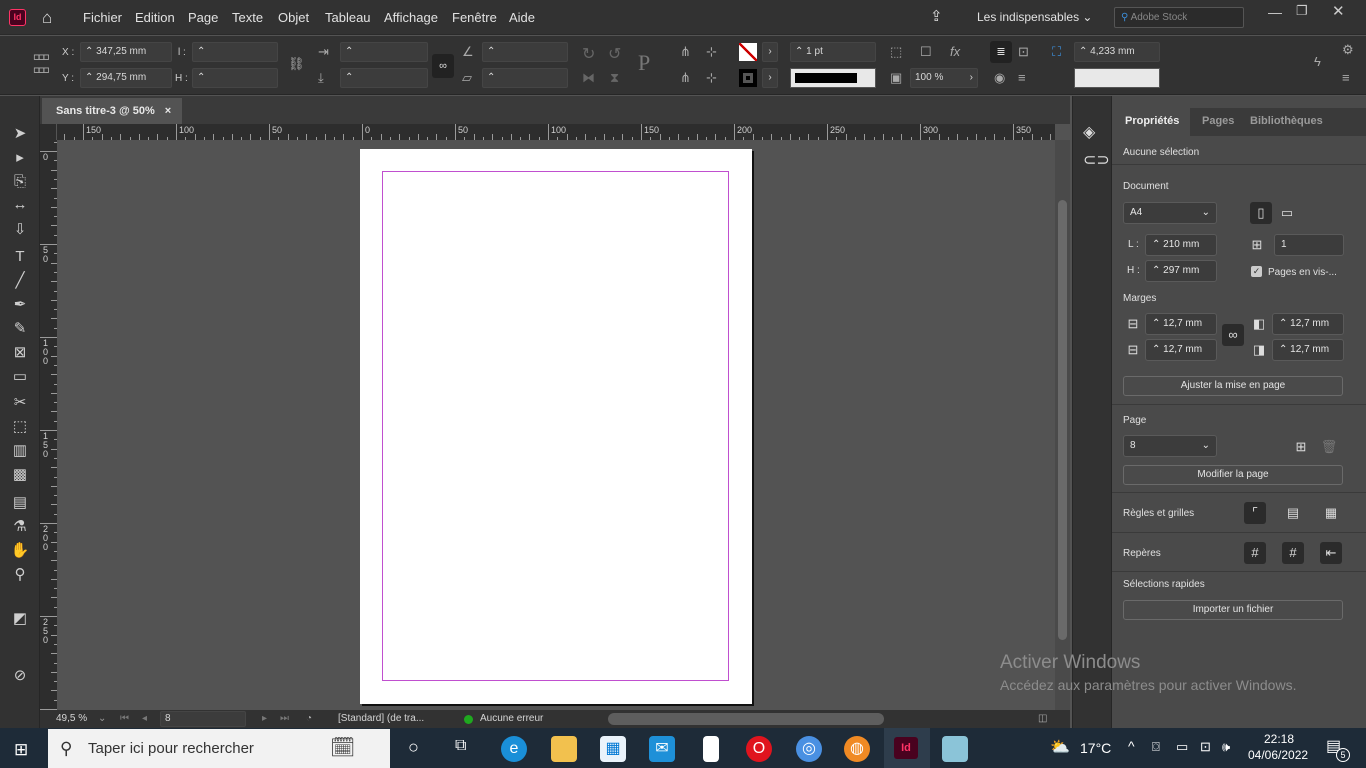  What do you see at coordinates (112, 111) in the screenshot?
I see `document-tab: Sans titre-3 @ 50% ×` at bounding box center [112, 111].